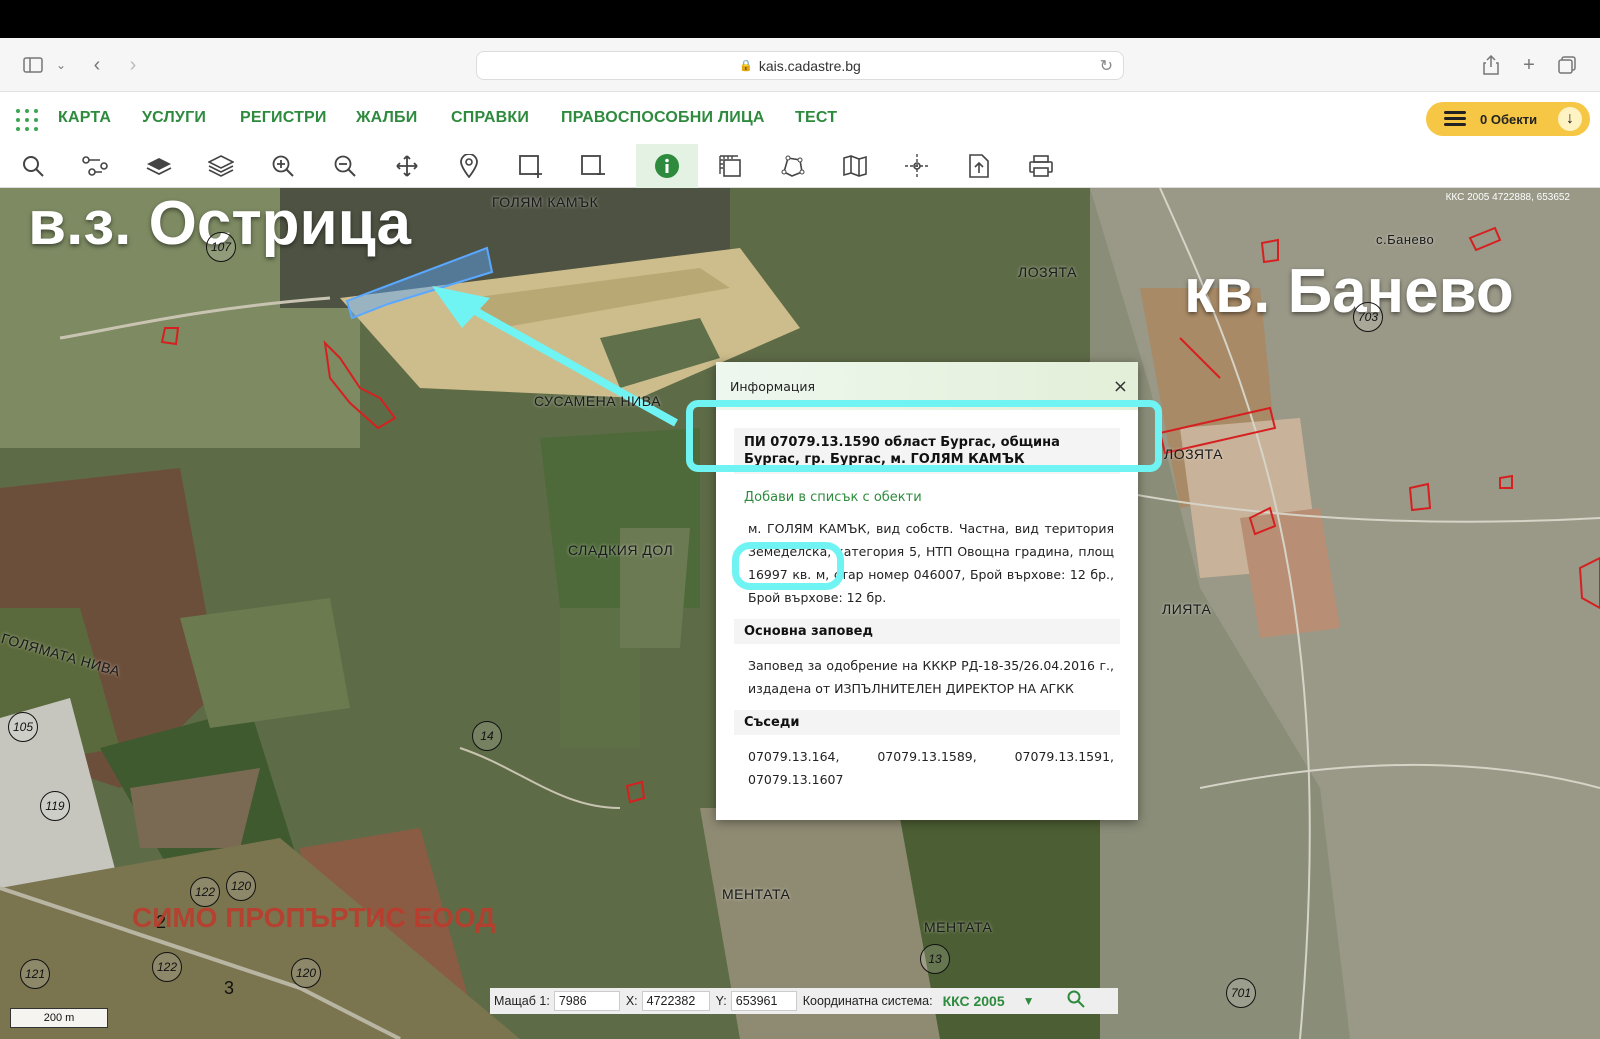  Describe the element at coordinates (97, 65) in the screenshot. I see `back-icon: ‹` at that location.